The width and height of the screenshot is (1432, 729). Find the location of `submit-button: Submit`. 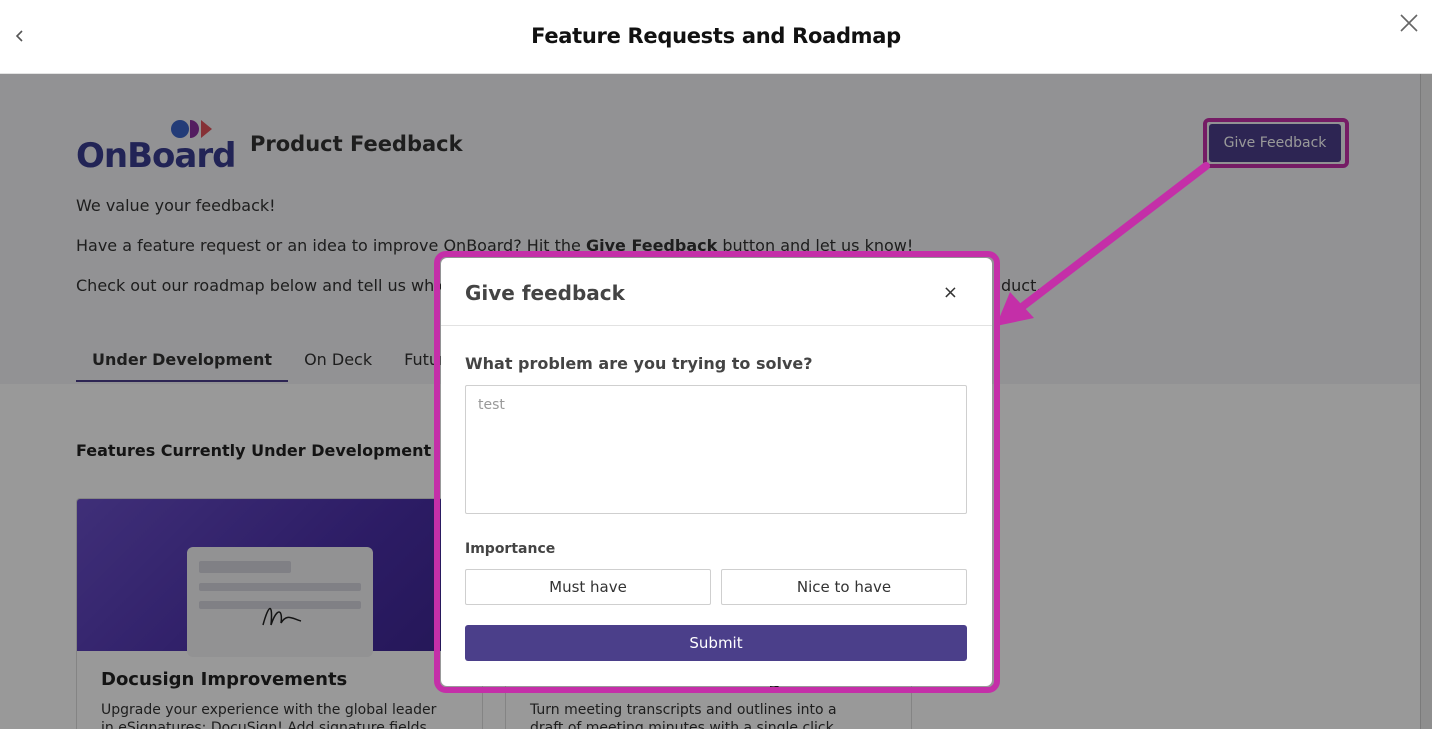

submit-button: Submit is located at coordinates (716, 643).